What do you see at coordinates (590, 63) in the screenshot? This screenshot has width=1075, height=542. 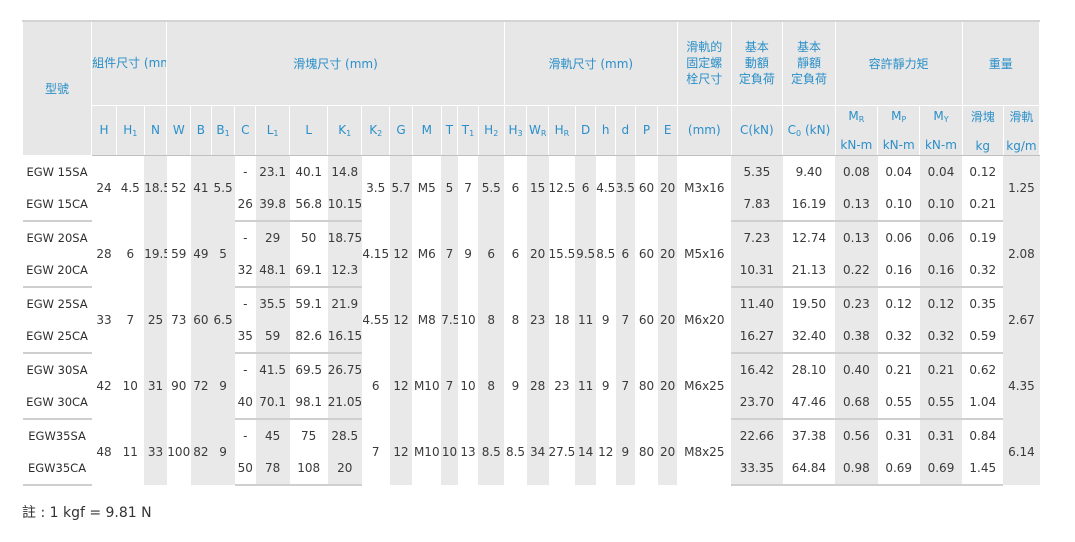 I see `header-rail-dimensions: 滑軌尺寸 (mm)` at bounding box center [590, 63].